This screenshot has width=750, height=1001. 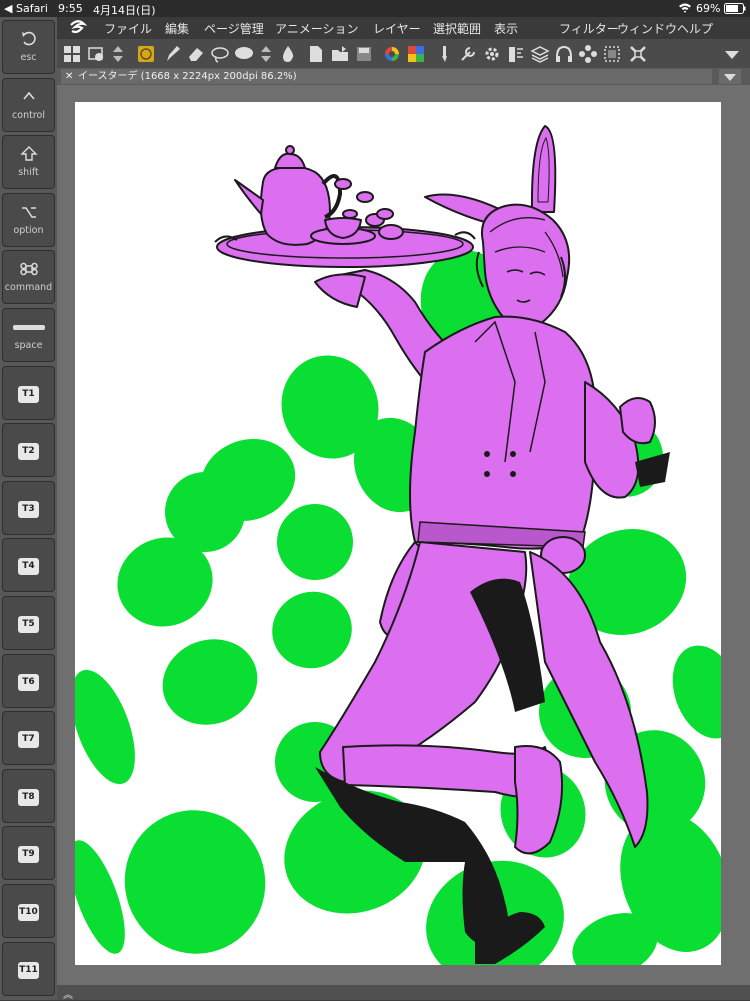 What do you see at coordinates (612, 54) in the screenshot?
I see `select-icon` at bounding box center [612, 54].